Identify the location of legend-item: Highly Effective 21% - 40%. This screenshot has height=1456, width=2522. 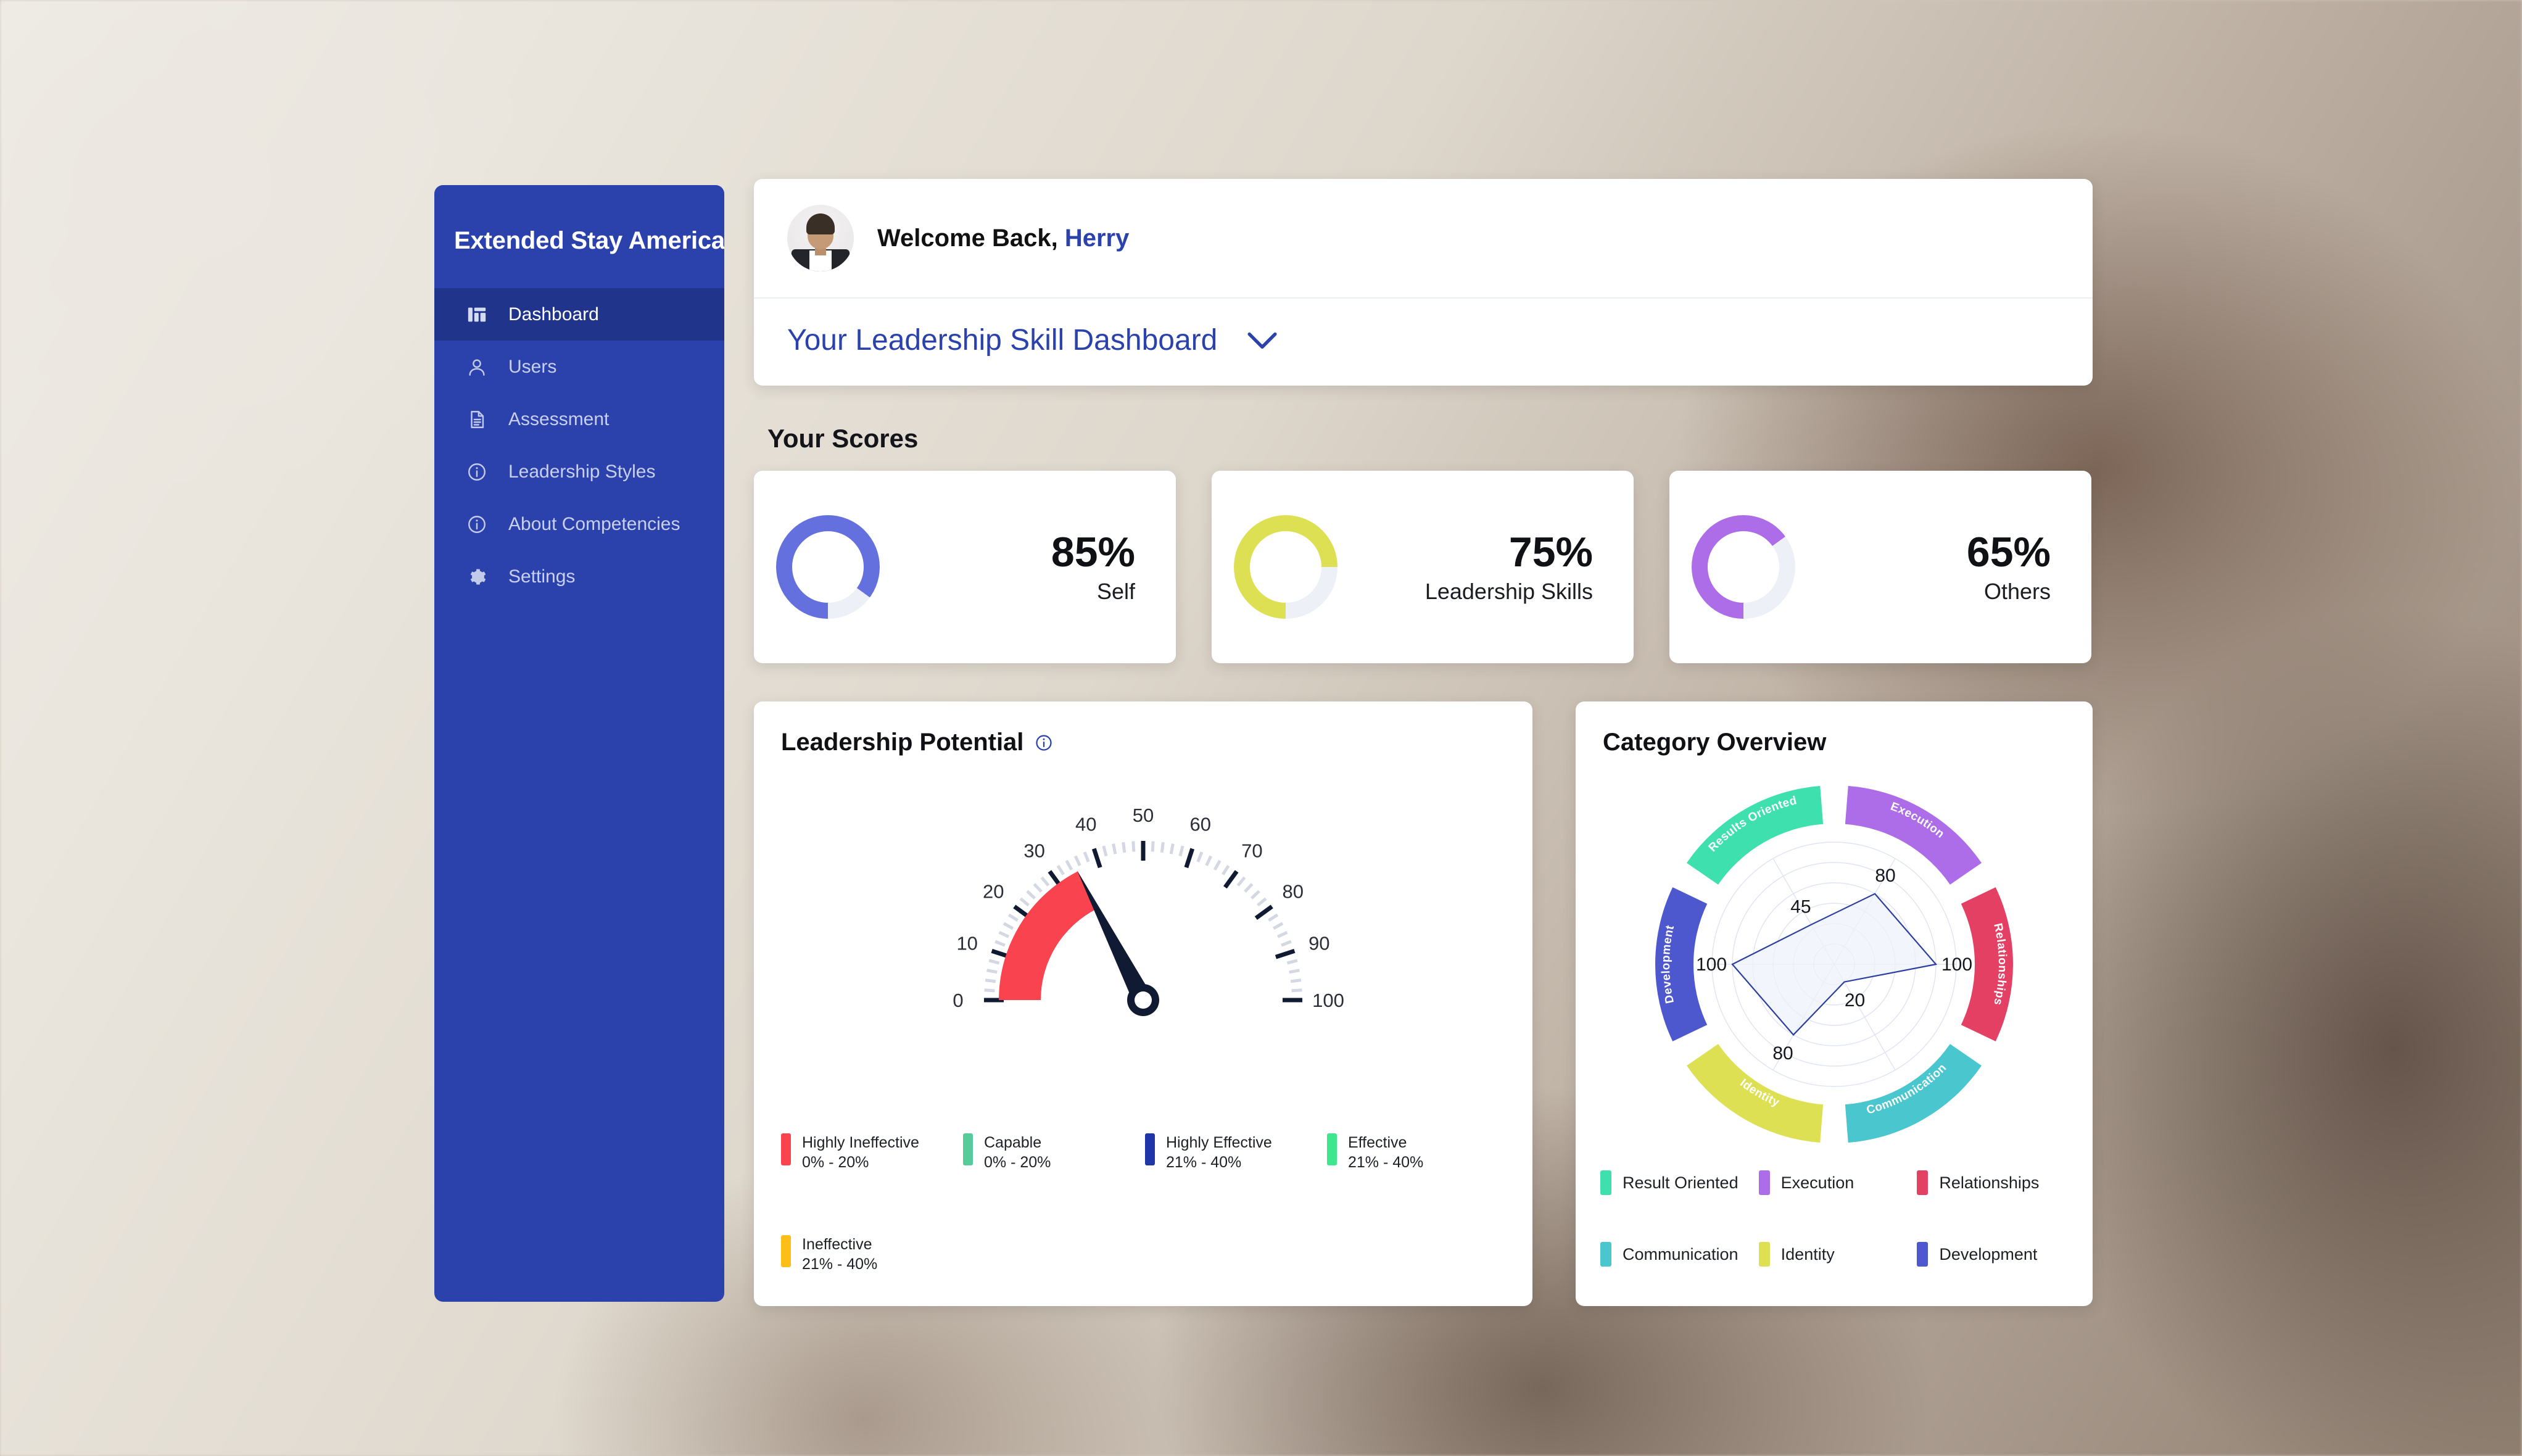
(1236, 1153).